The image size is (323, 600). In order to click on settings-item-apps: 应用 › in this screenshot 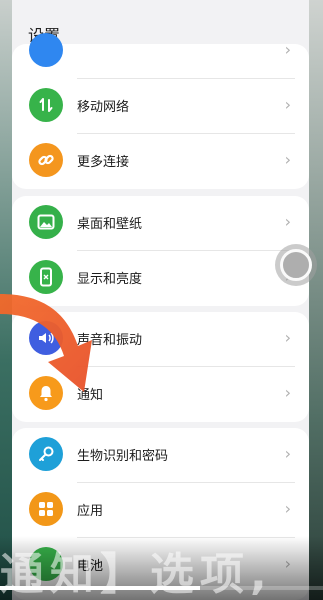, I will do `click(160, 510)`.